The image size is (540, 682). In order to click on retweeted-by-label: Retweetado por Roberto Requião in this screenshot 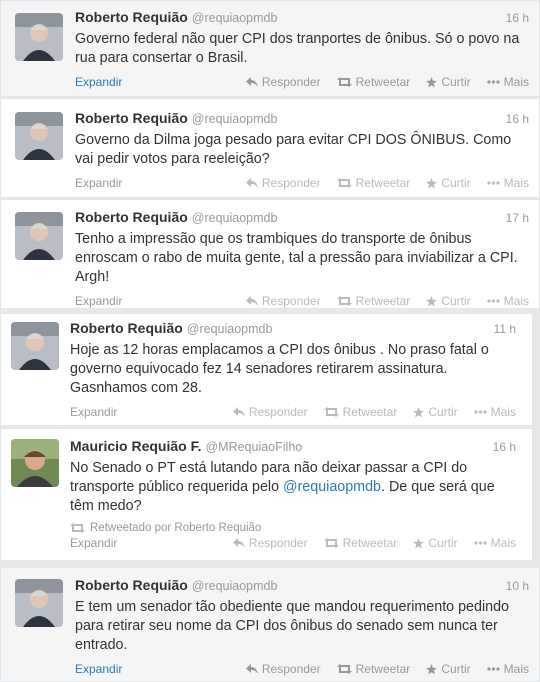, I will do `click(175, 528)`.